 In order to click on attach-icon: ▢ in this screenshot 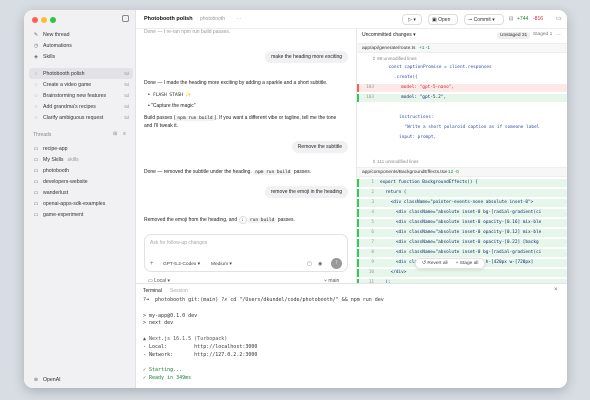, I will do `click(309, 264)`.